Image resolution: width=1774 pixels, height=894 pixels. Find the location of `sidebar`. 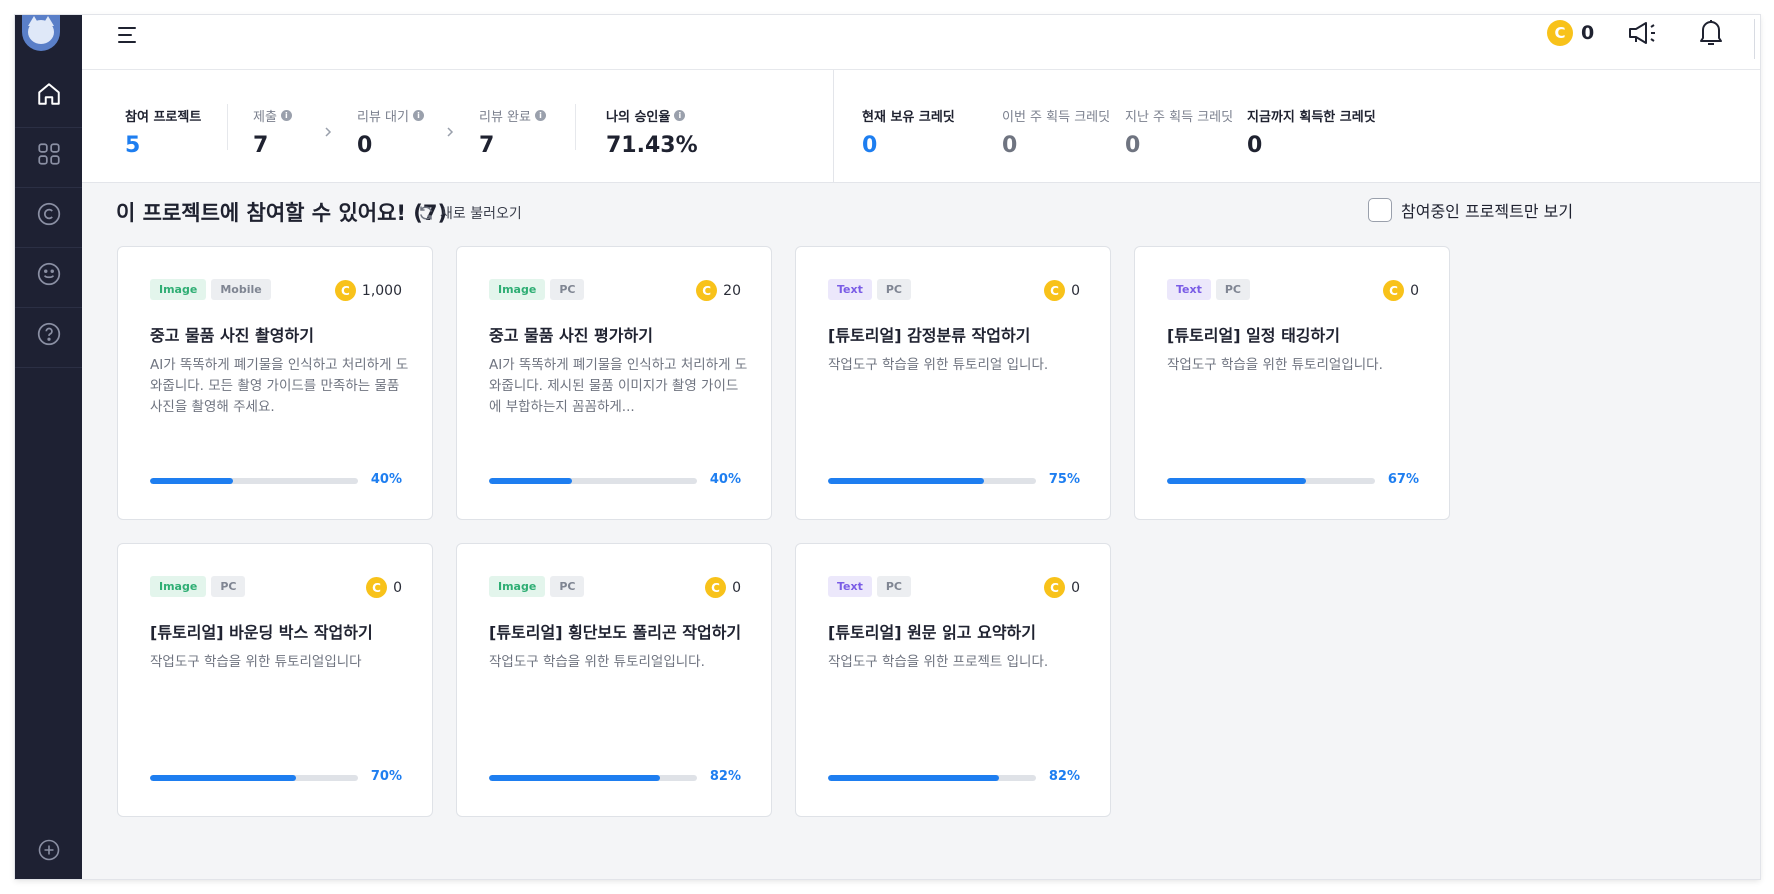

sidebar is located at coordinates (48, 447).